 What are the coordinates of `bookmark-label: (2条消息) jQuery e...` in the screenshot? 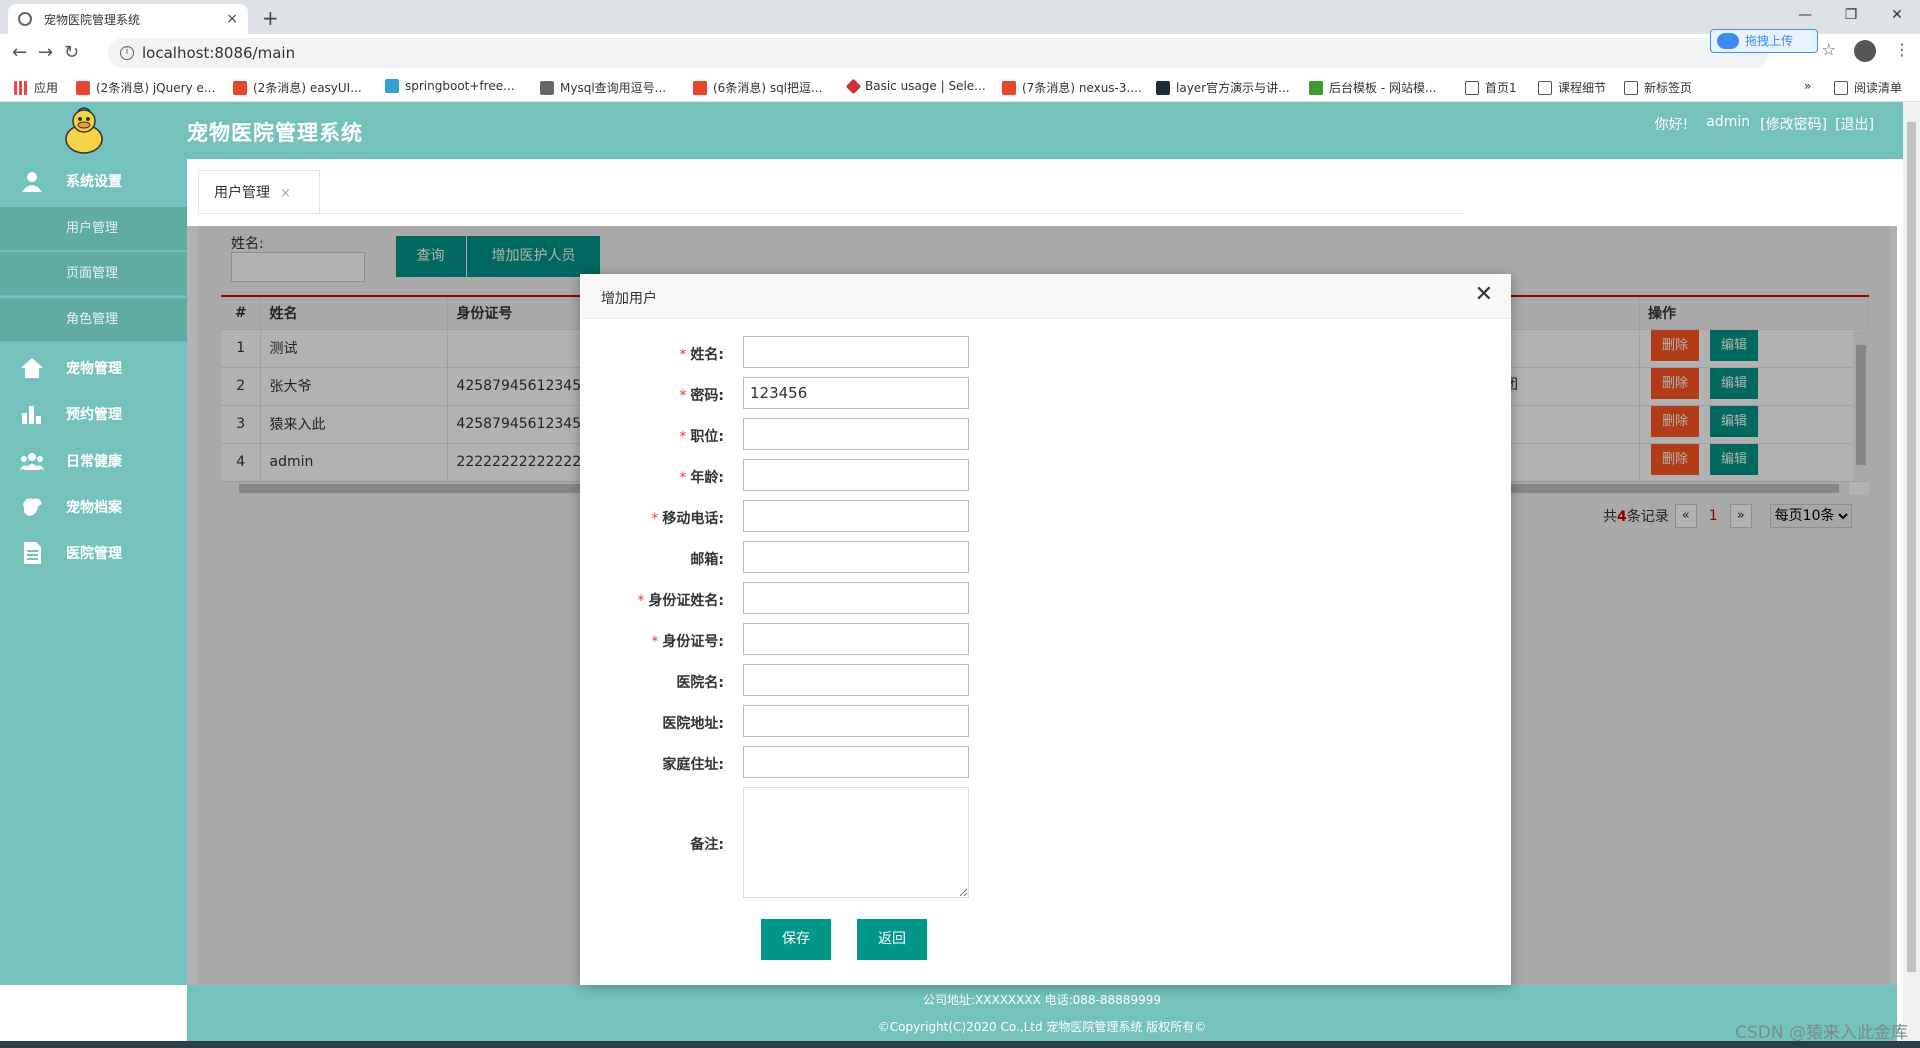 It's located at (156, 88).